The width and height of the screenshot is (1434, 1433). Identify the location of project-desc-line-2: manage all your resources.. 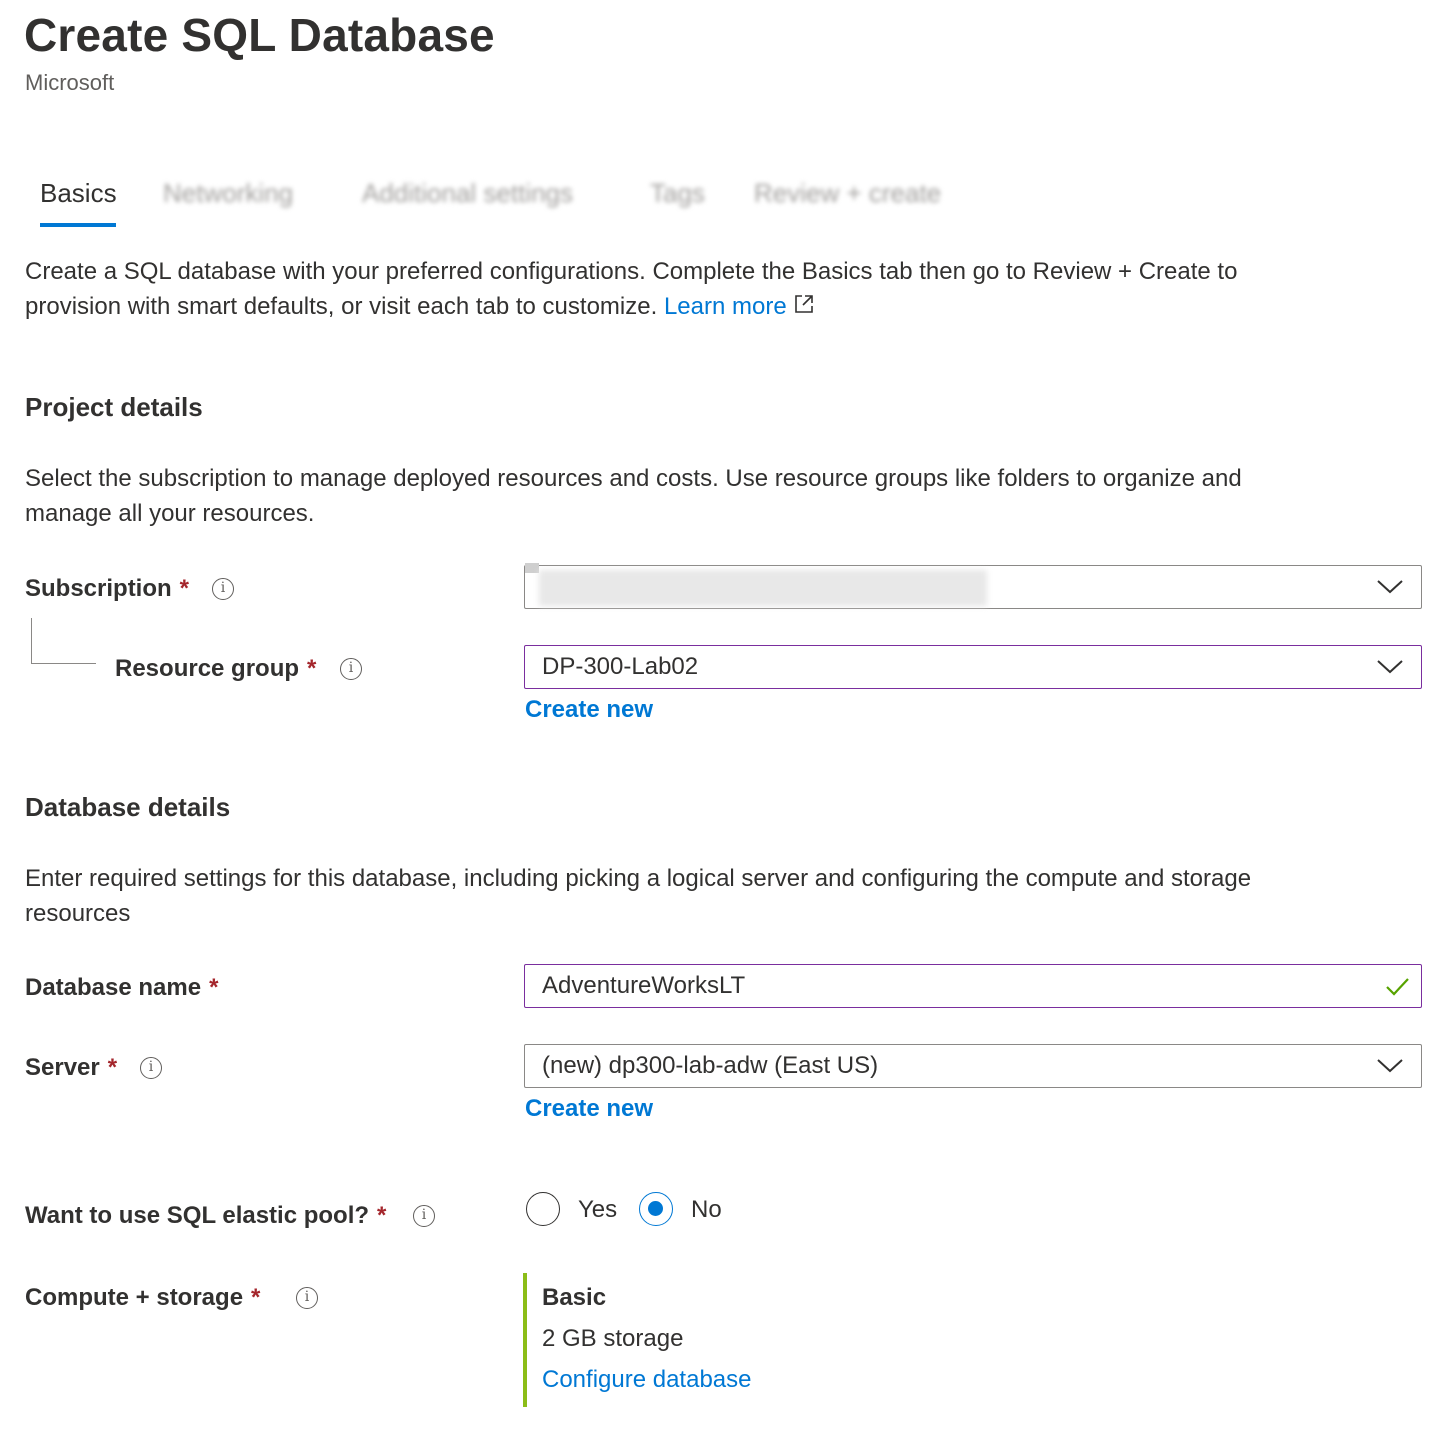
(170, 513).